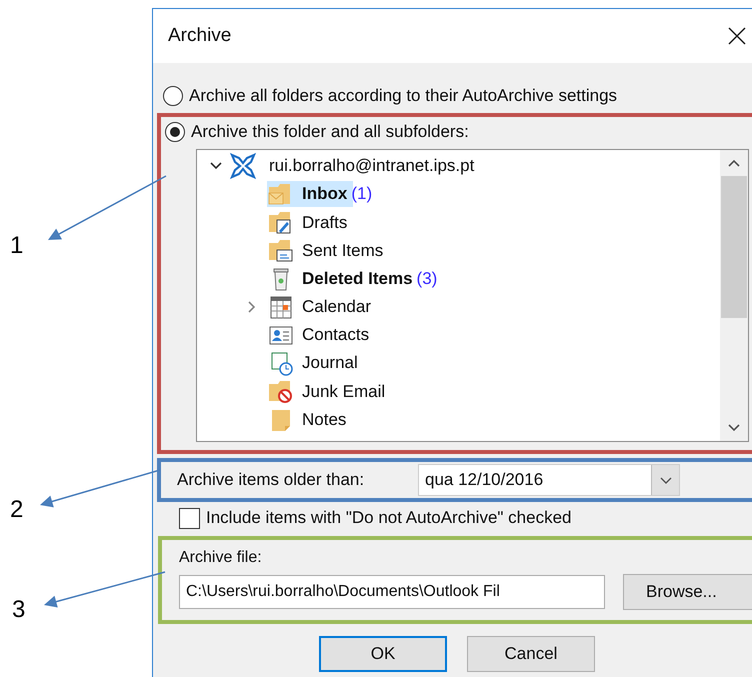  What do you see at coordinates (243, 166) in the screenshot?
I see `crossed-arrows-icon` at bounding box center [243, 166].